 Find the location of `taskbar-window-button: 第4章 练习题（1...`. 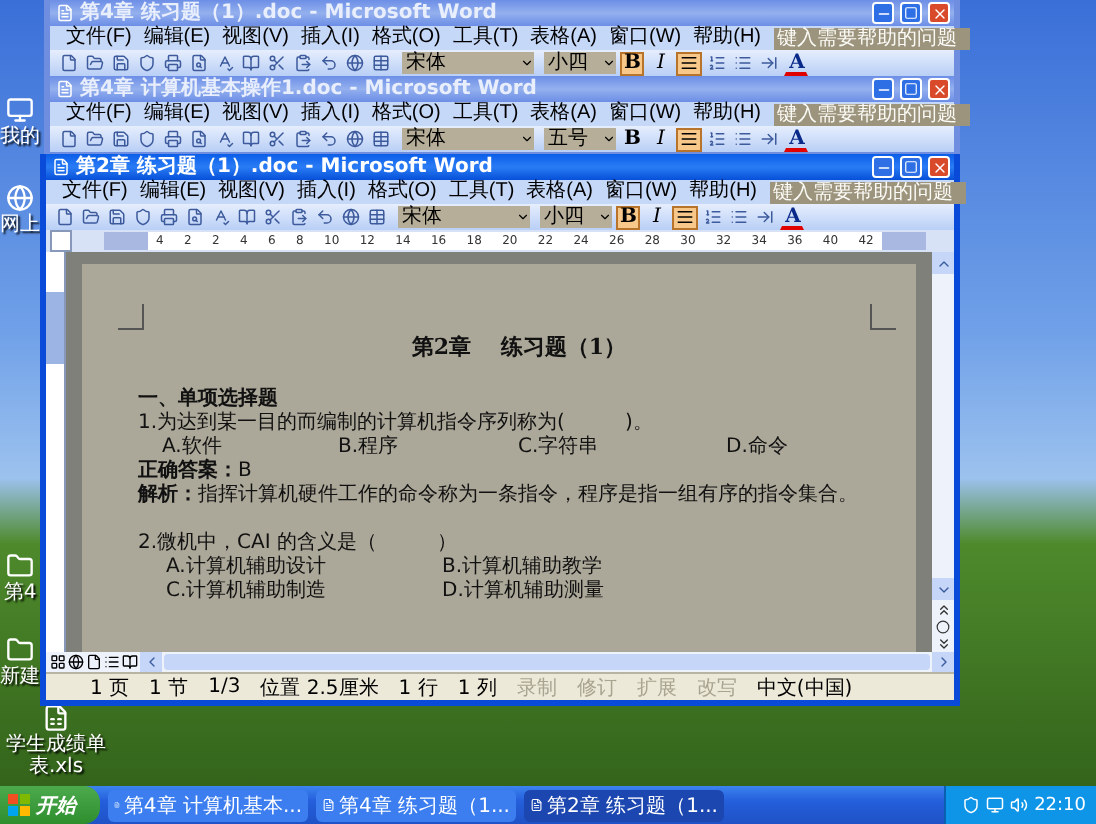

taskbar-window-button: 第4章 练习题（1... is located at coordinates (416, 805).